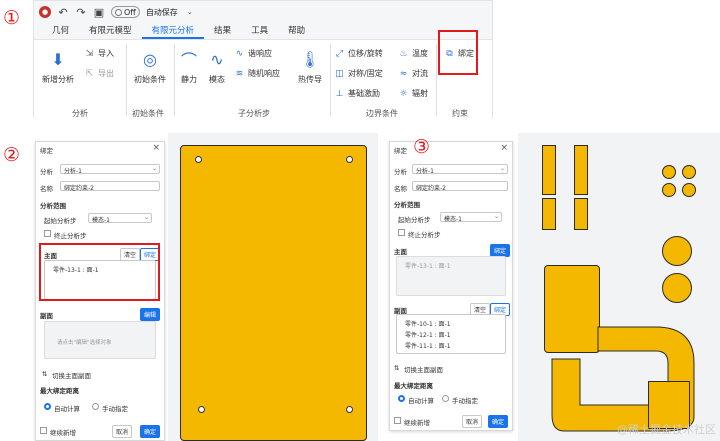 This screenshot has height=441, width=720. I want to click on ribbon-separator, so click(436, 80).